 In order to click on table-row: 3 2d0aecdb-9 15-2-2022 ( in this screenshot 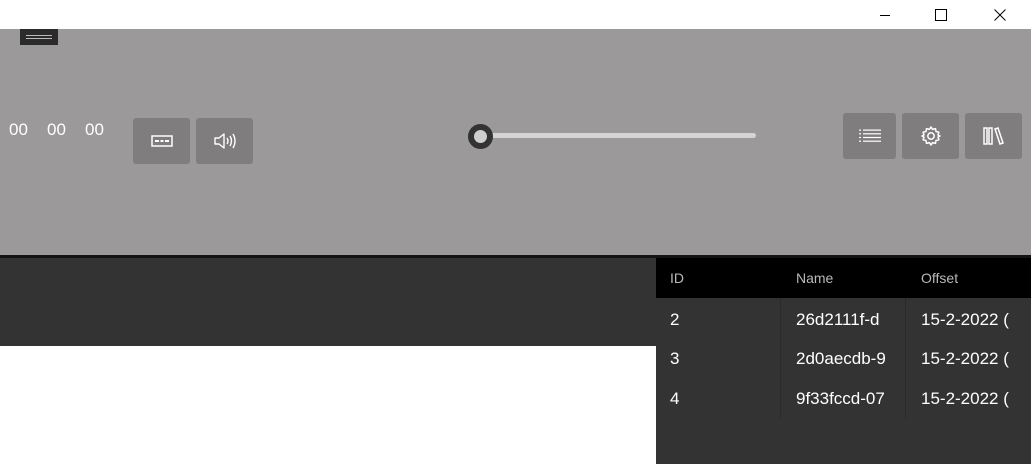, I will do `click(843, 359)`.